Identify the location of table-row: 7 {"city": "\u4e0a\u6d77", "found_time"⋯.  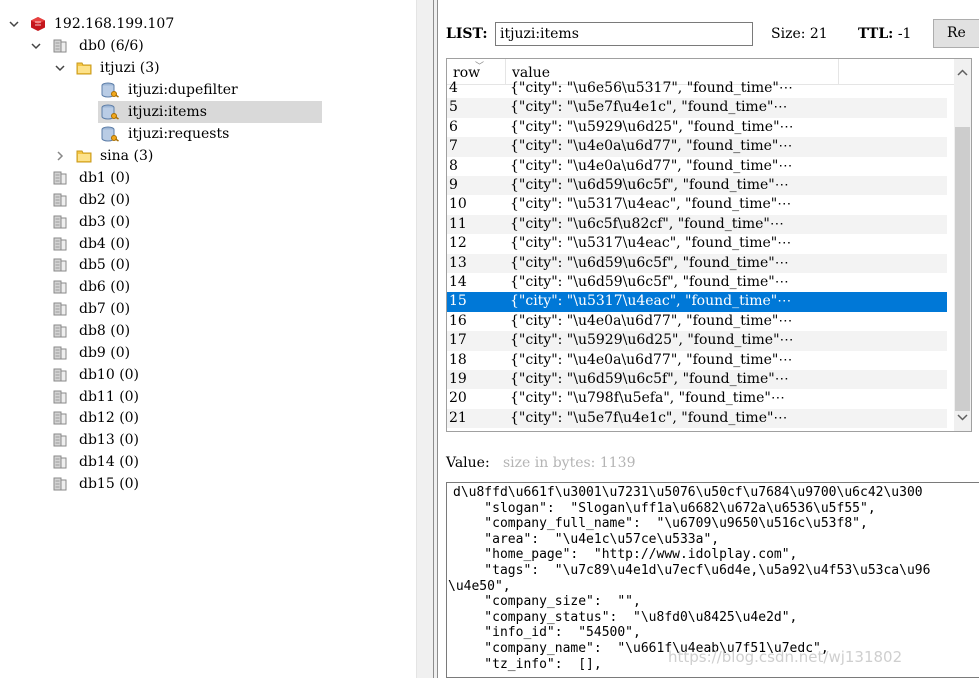
(697, 147).